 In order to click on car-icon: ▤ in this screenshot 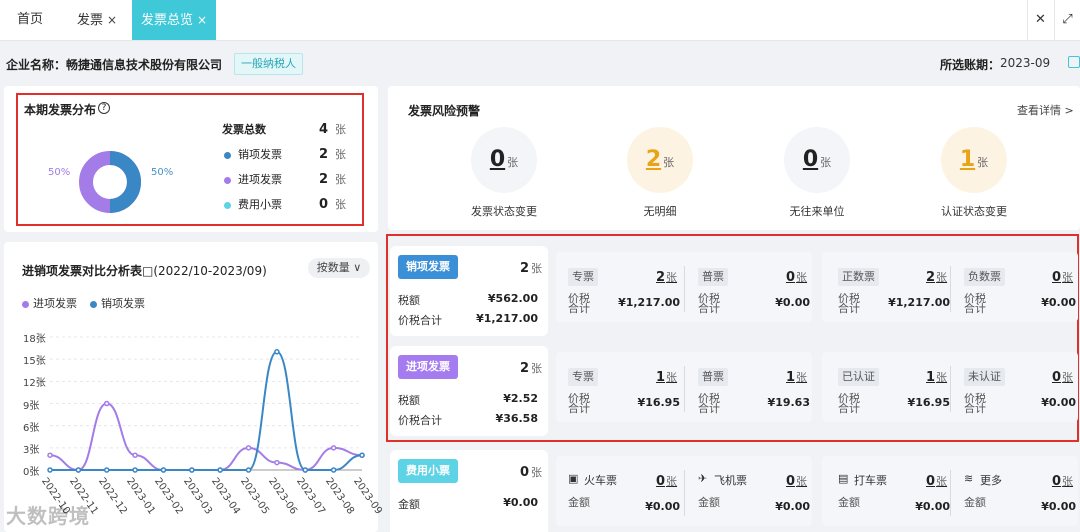, I will do `click(843, 478)`.